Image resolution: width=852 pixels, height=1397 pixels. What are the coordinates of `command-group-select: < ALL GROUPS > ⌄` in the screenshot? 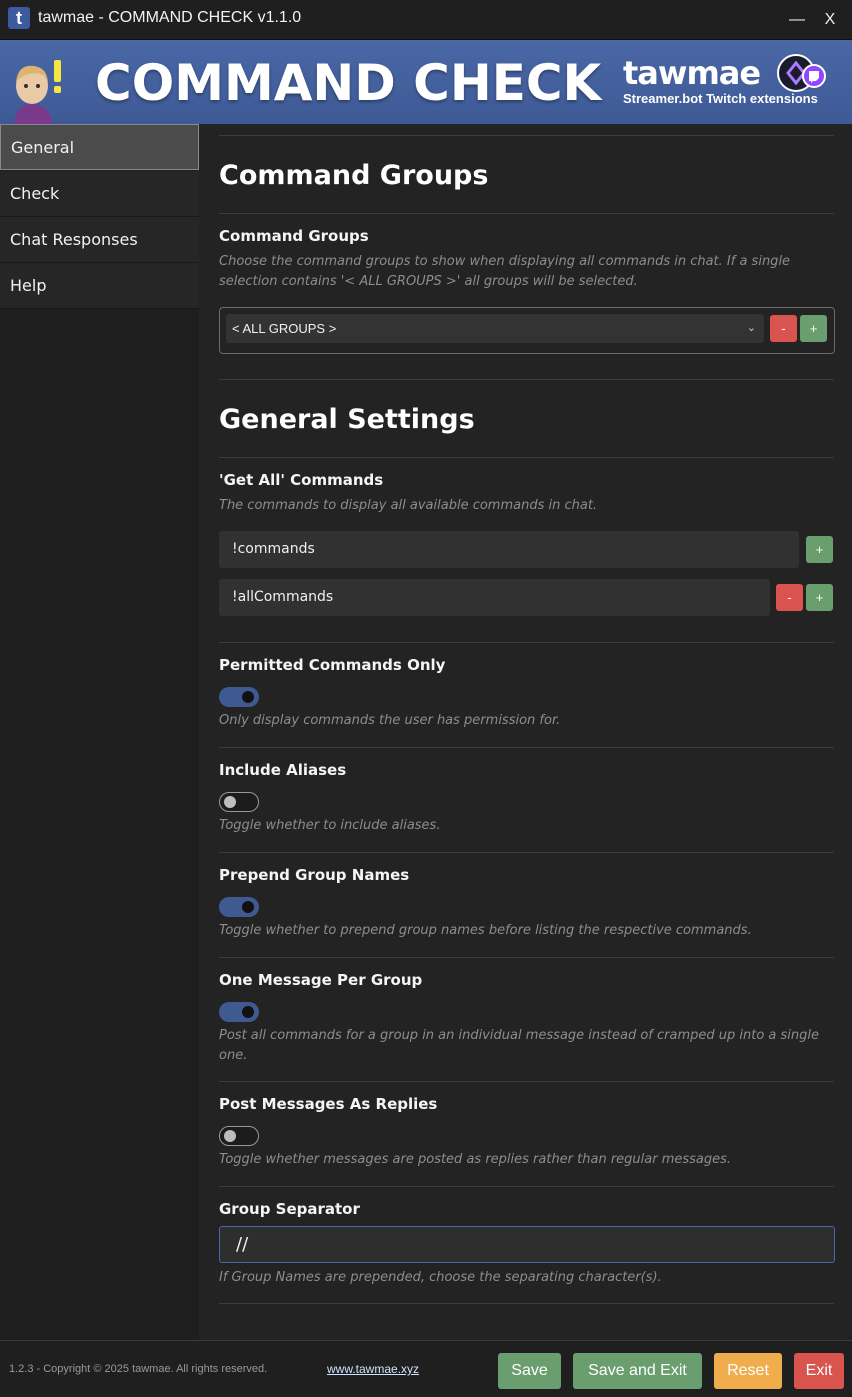 It's located at (495, 328).